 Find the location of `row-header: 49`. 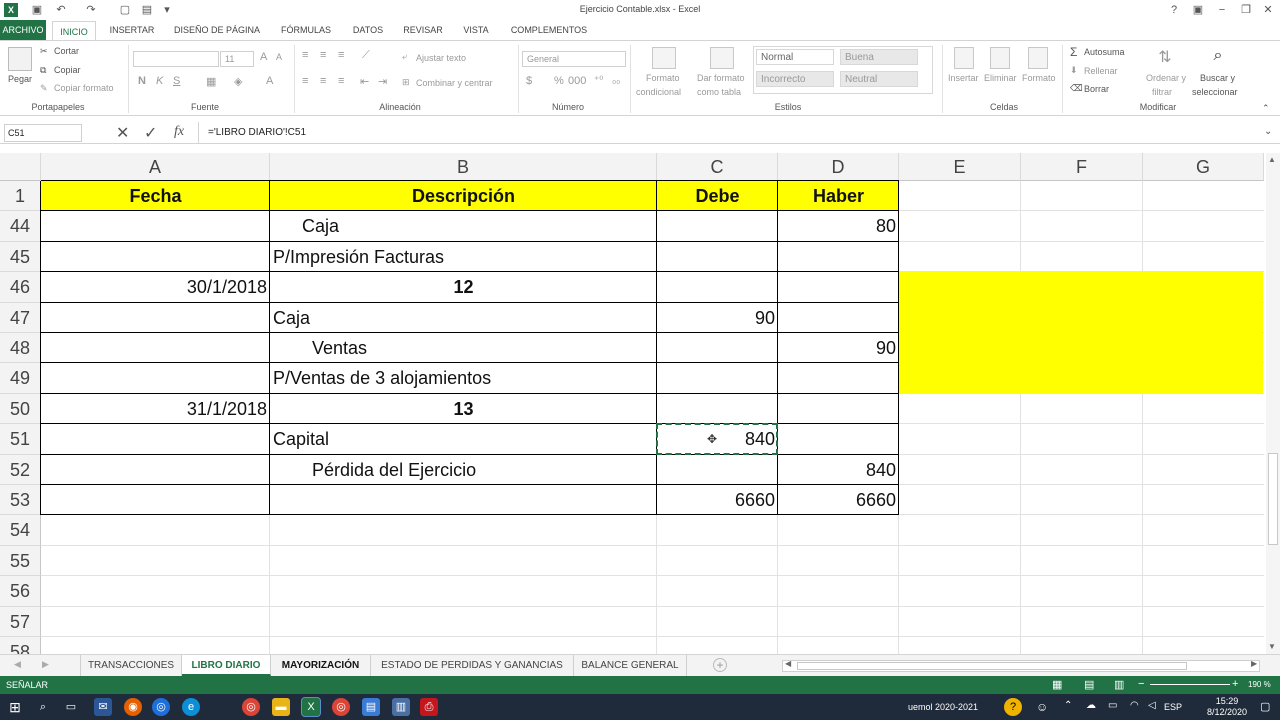

row-header: 49 is located at coordinates (20, 378).